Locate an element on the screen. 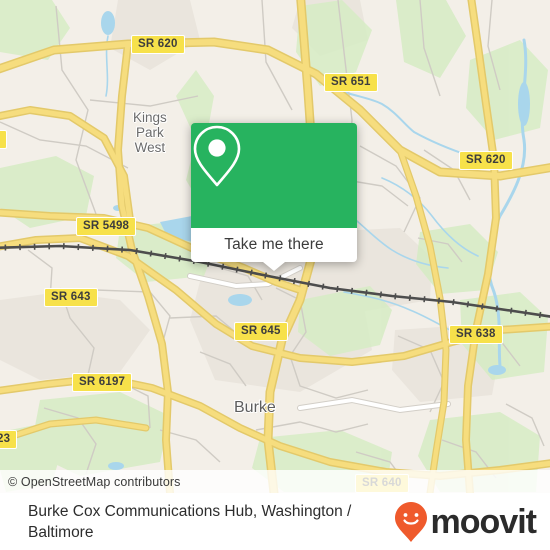 This screenshot has height=550, width=550. road-shield-sr-651: SR 651 is located at coordinates (351, 82).